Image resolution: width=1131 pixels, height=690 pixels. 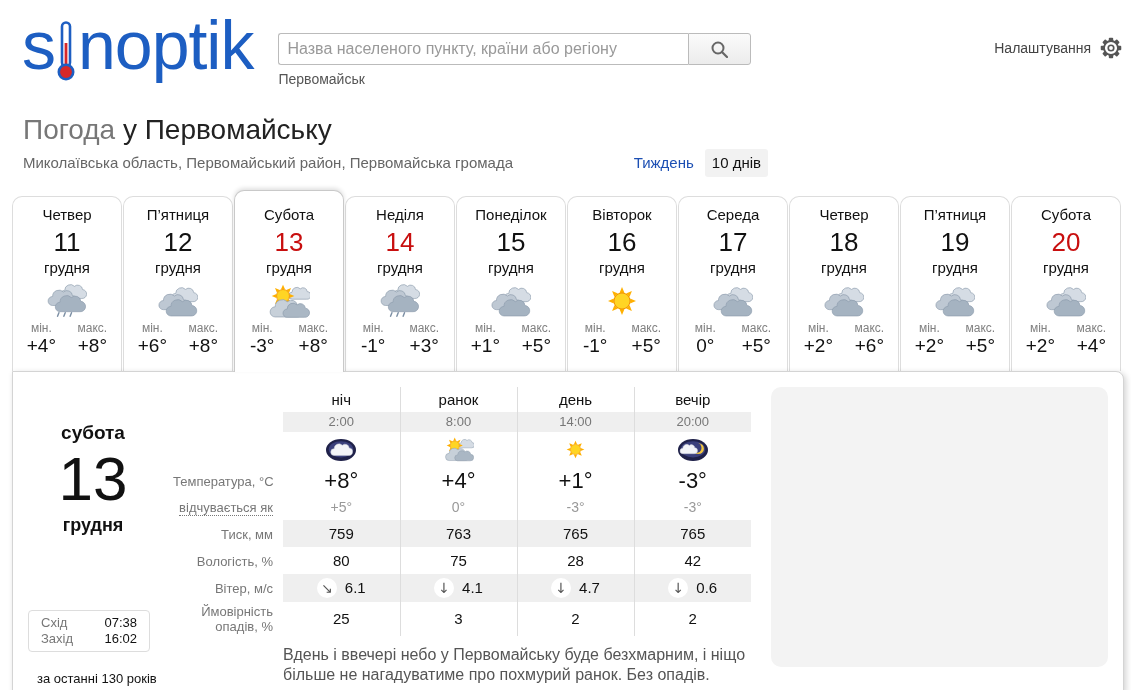 What do you see at coordinates (485, 346) in the screenshot?
I see `min-temperature: +1°` at bounding box center [485, 346].